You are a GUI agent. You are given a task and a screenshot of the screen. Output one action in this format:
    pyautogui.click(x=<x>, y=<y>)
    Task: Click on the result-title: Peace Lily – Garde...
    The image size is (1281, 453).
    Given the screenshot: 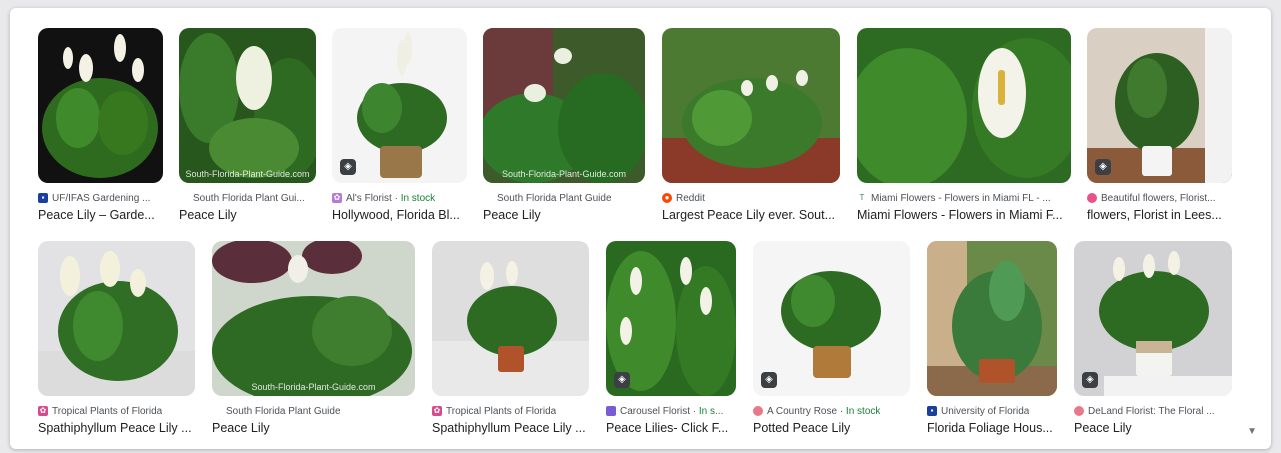 What is the action you would take?
    pyautogui.click(x=100, y=215)
    